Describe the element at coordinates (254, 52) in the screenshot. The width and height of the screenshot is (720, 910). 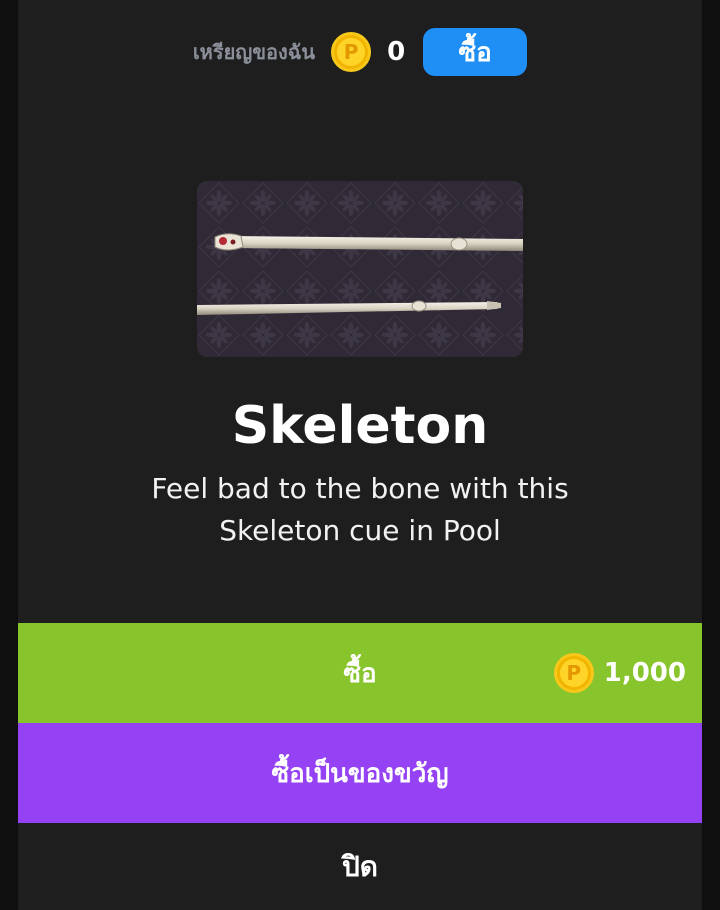
I see `my-coins-label: เหรียญของฉัน` at that location.